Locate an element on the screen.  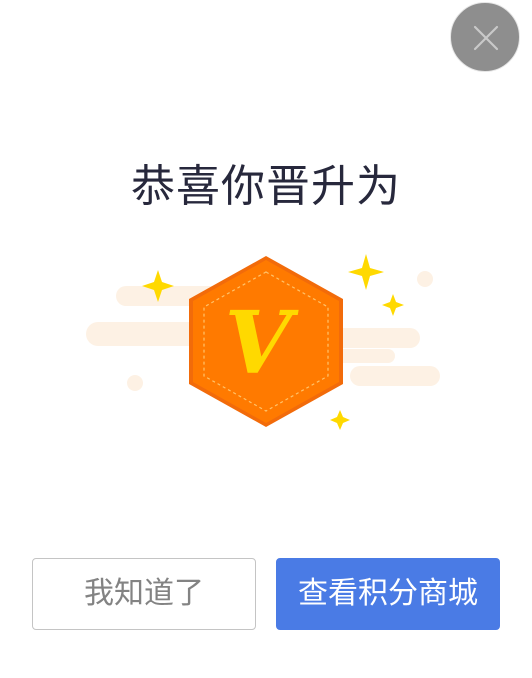
dismiss-button: 我知道了 is located at coordinates (144, 594).